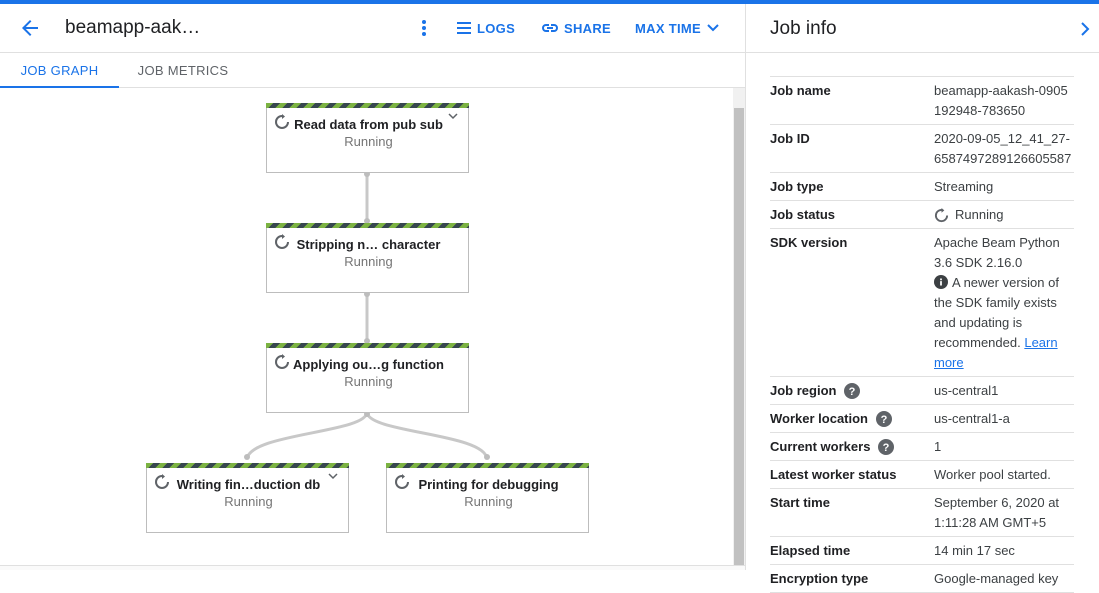 This screenshot has width=1099, height=593. I want to click on info-row-worker-location: Worker location ? us-central1-a, so click(922, 419).